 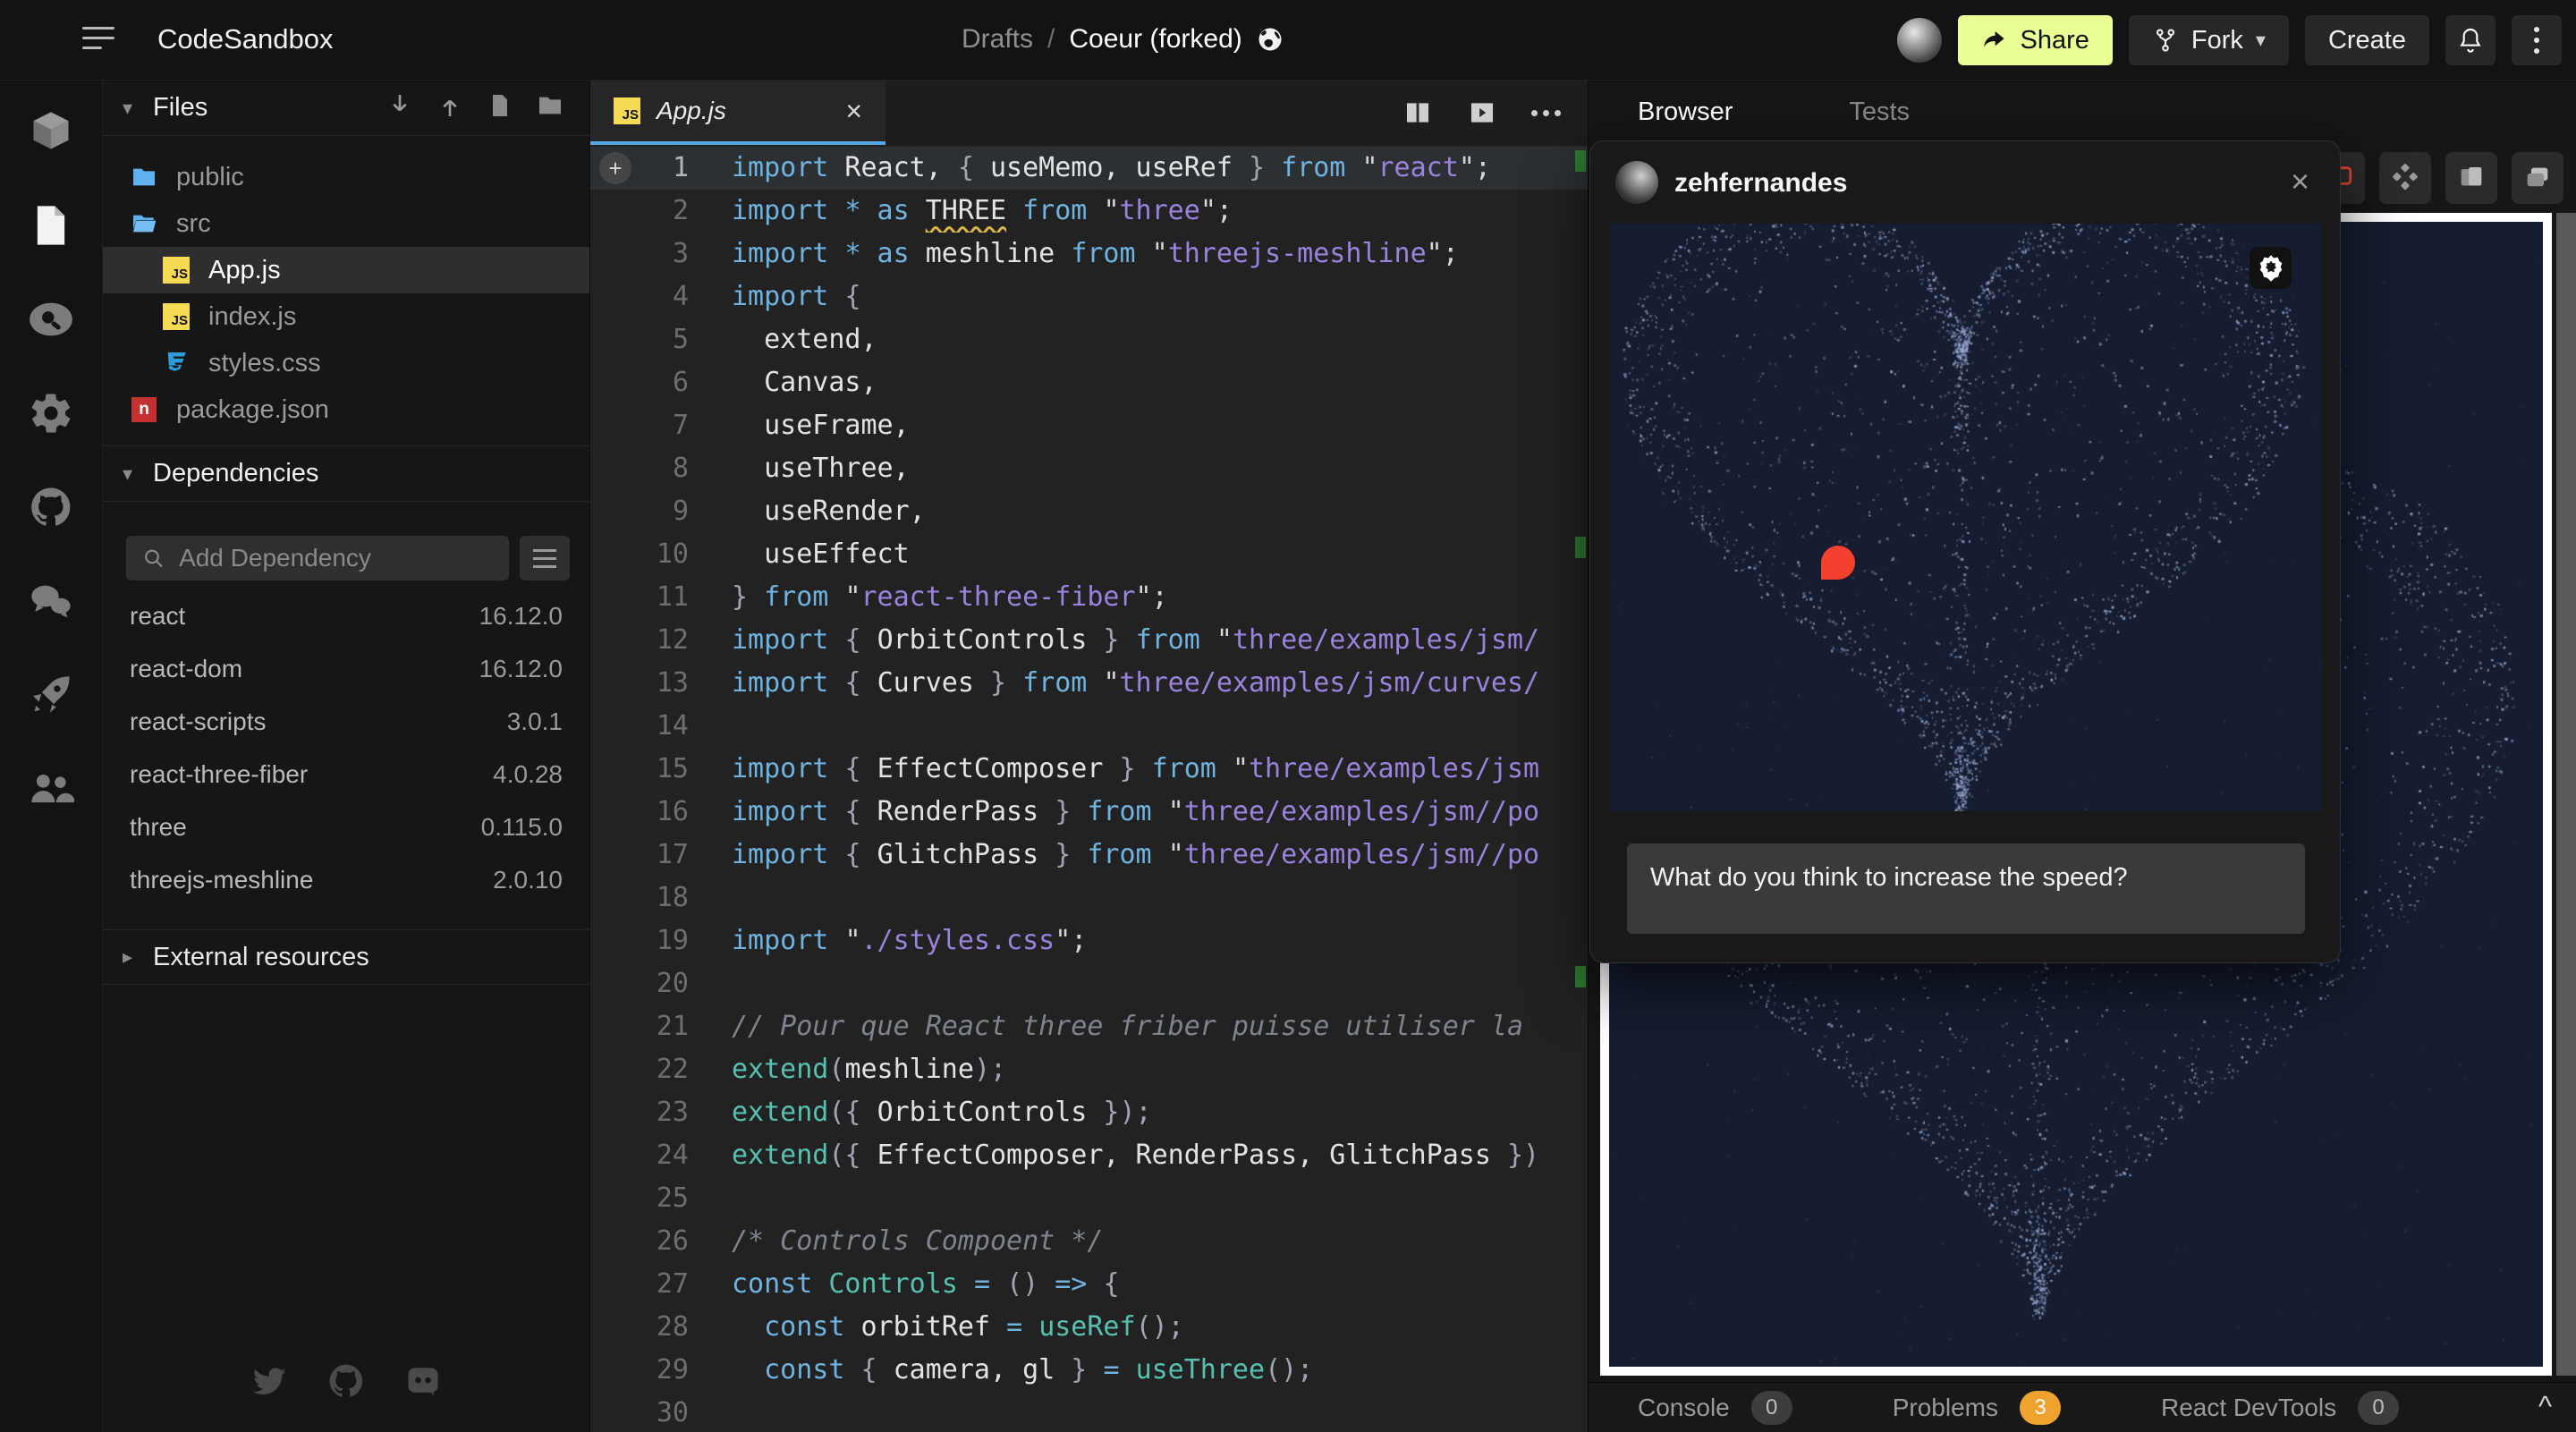 What do you see at coordinates (1546, 112) in the screenshot?
I see `more-actions-icon` at bounding box center [1546, 112].